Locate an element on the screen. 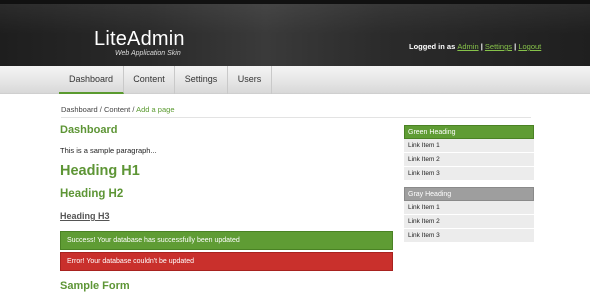 The image size is (590, 300). green-panel-heading: Green Heading is located at coordinates (469, 132).